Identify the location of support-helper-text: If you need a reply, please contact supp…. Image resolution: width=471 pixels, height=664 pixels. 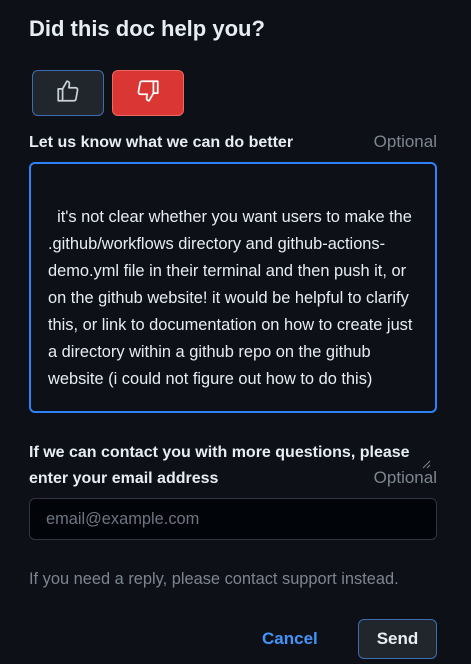
(214, 579).